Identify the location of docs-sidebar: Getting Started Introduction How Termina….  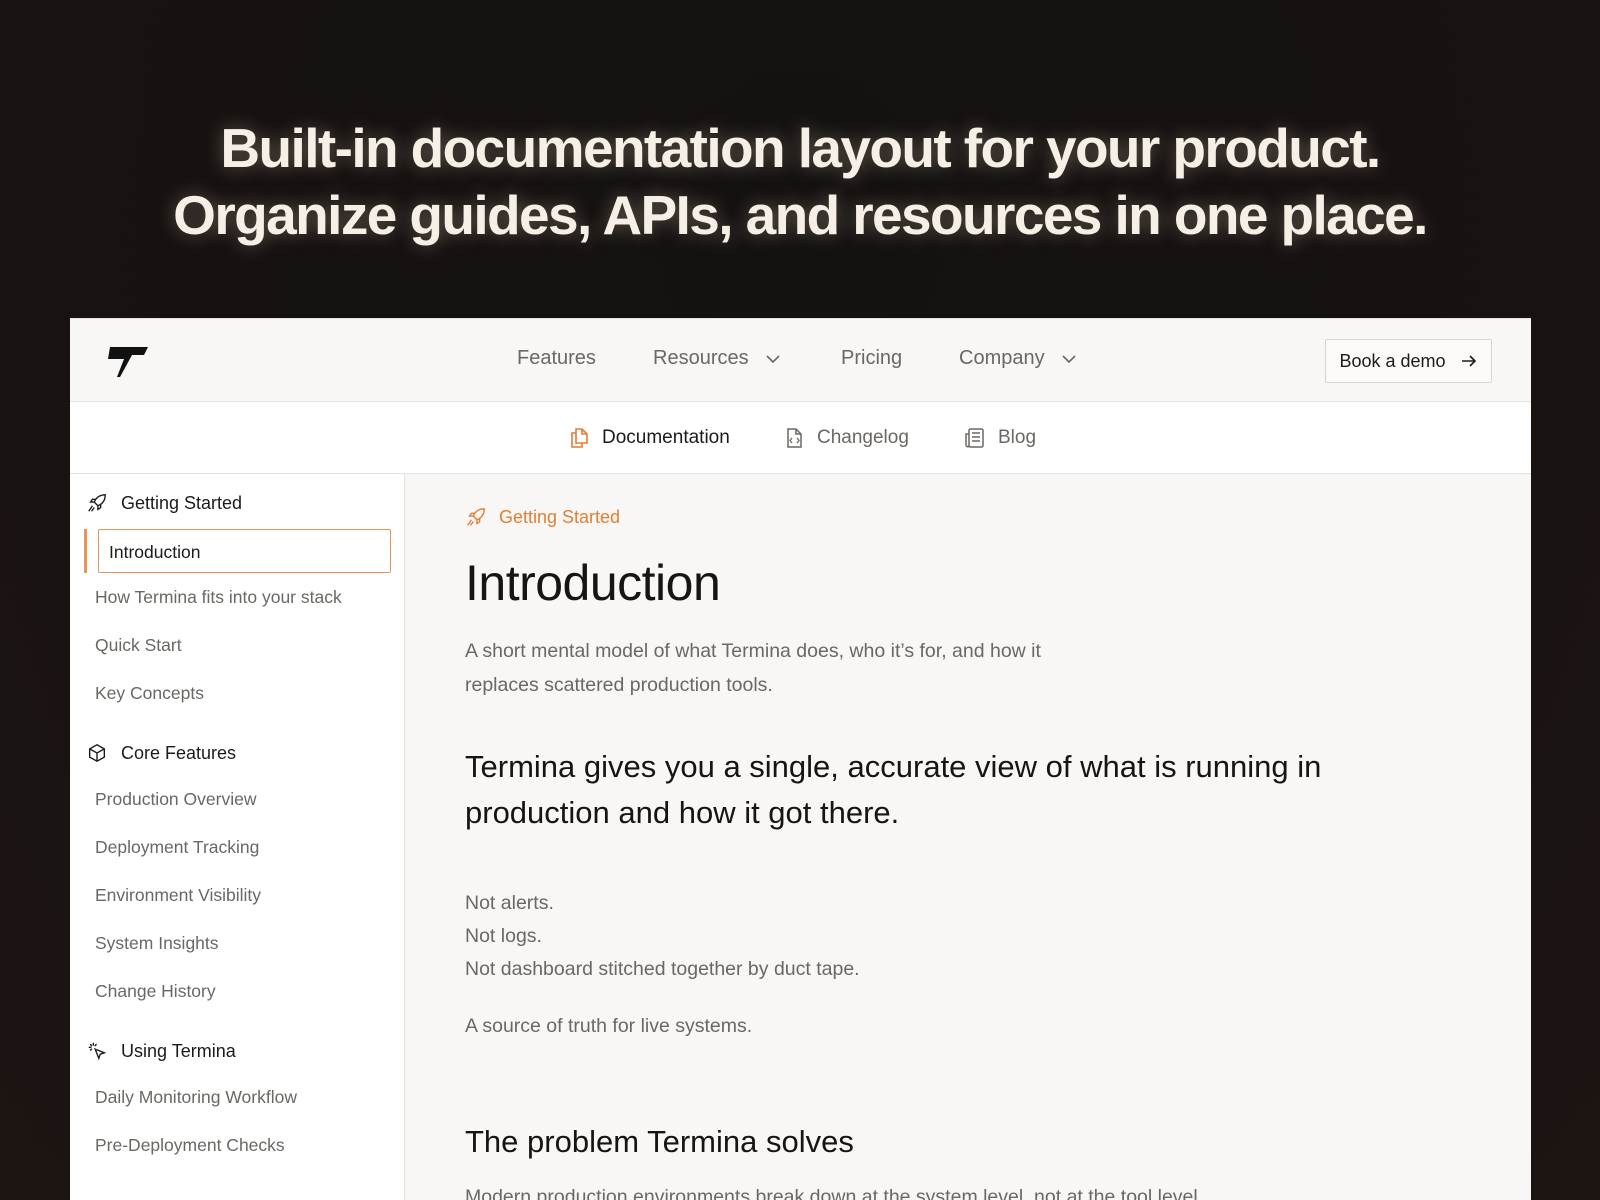
(237, 837).